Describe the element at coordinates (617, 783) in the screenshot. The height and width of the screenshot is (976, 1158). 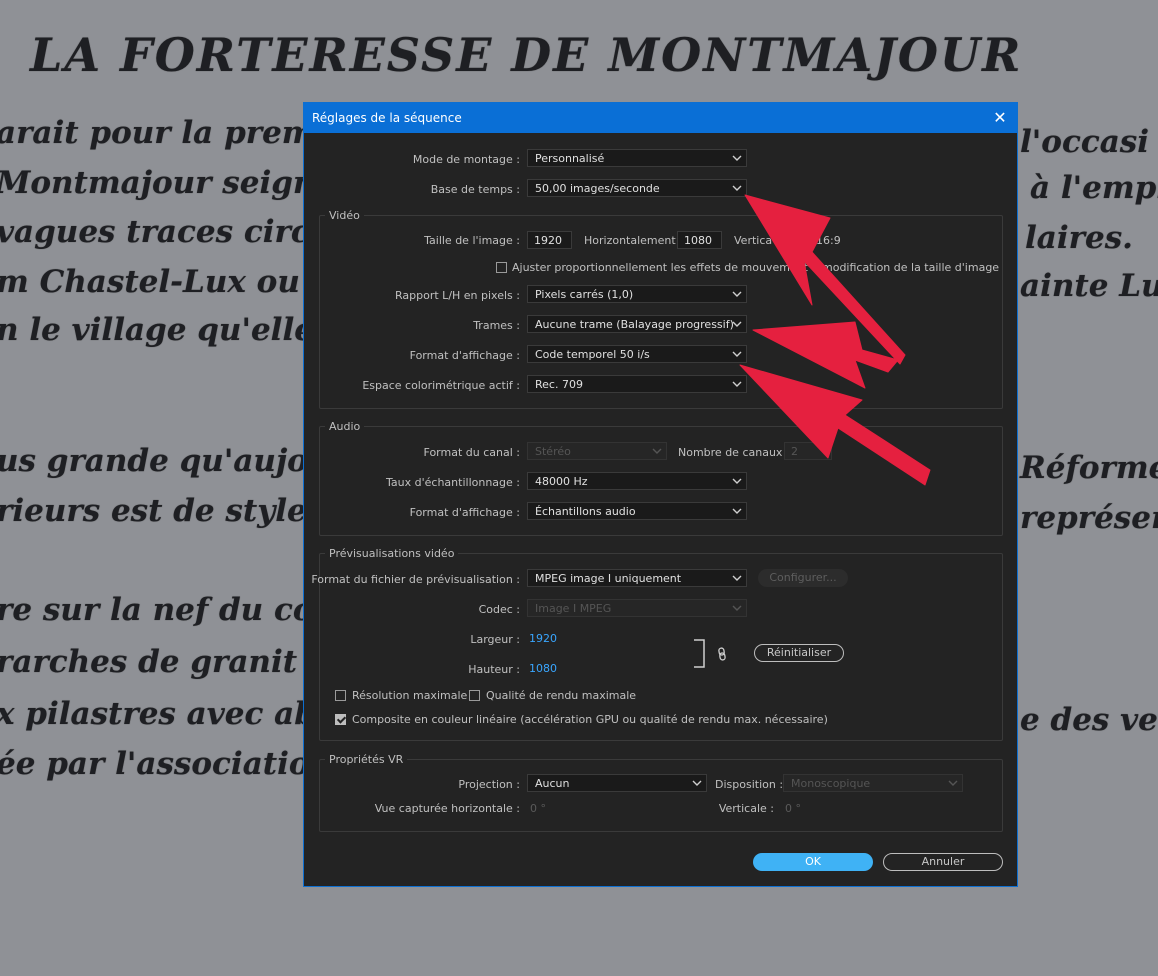
I see `projection-select: Aucun` at that location.